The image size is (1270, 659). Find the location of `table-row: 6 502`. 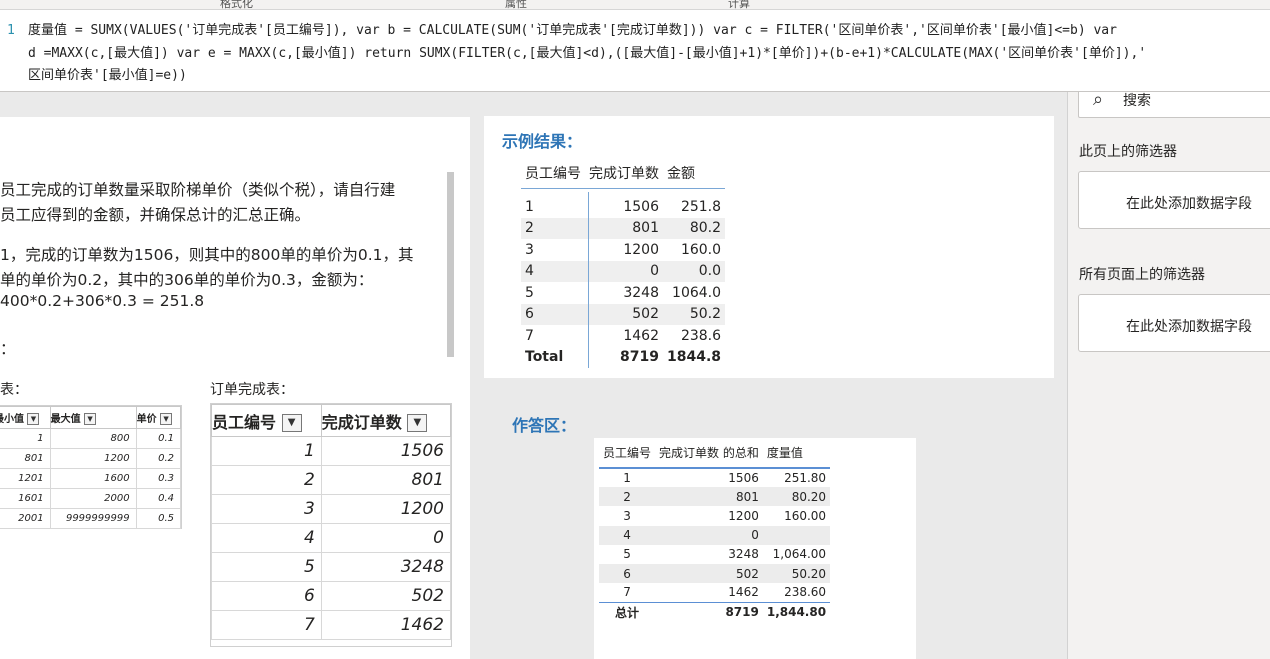

table-row: 6 502 is located at coordinates (331, 596).